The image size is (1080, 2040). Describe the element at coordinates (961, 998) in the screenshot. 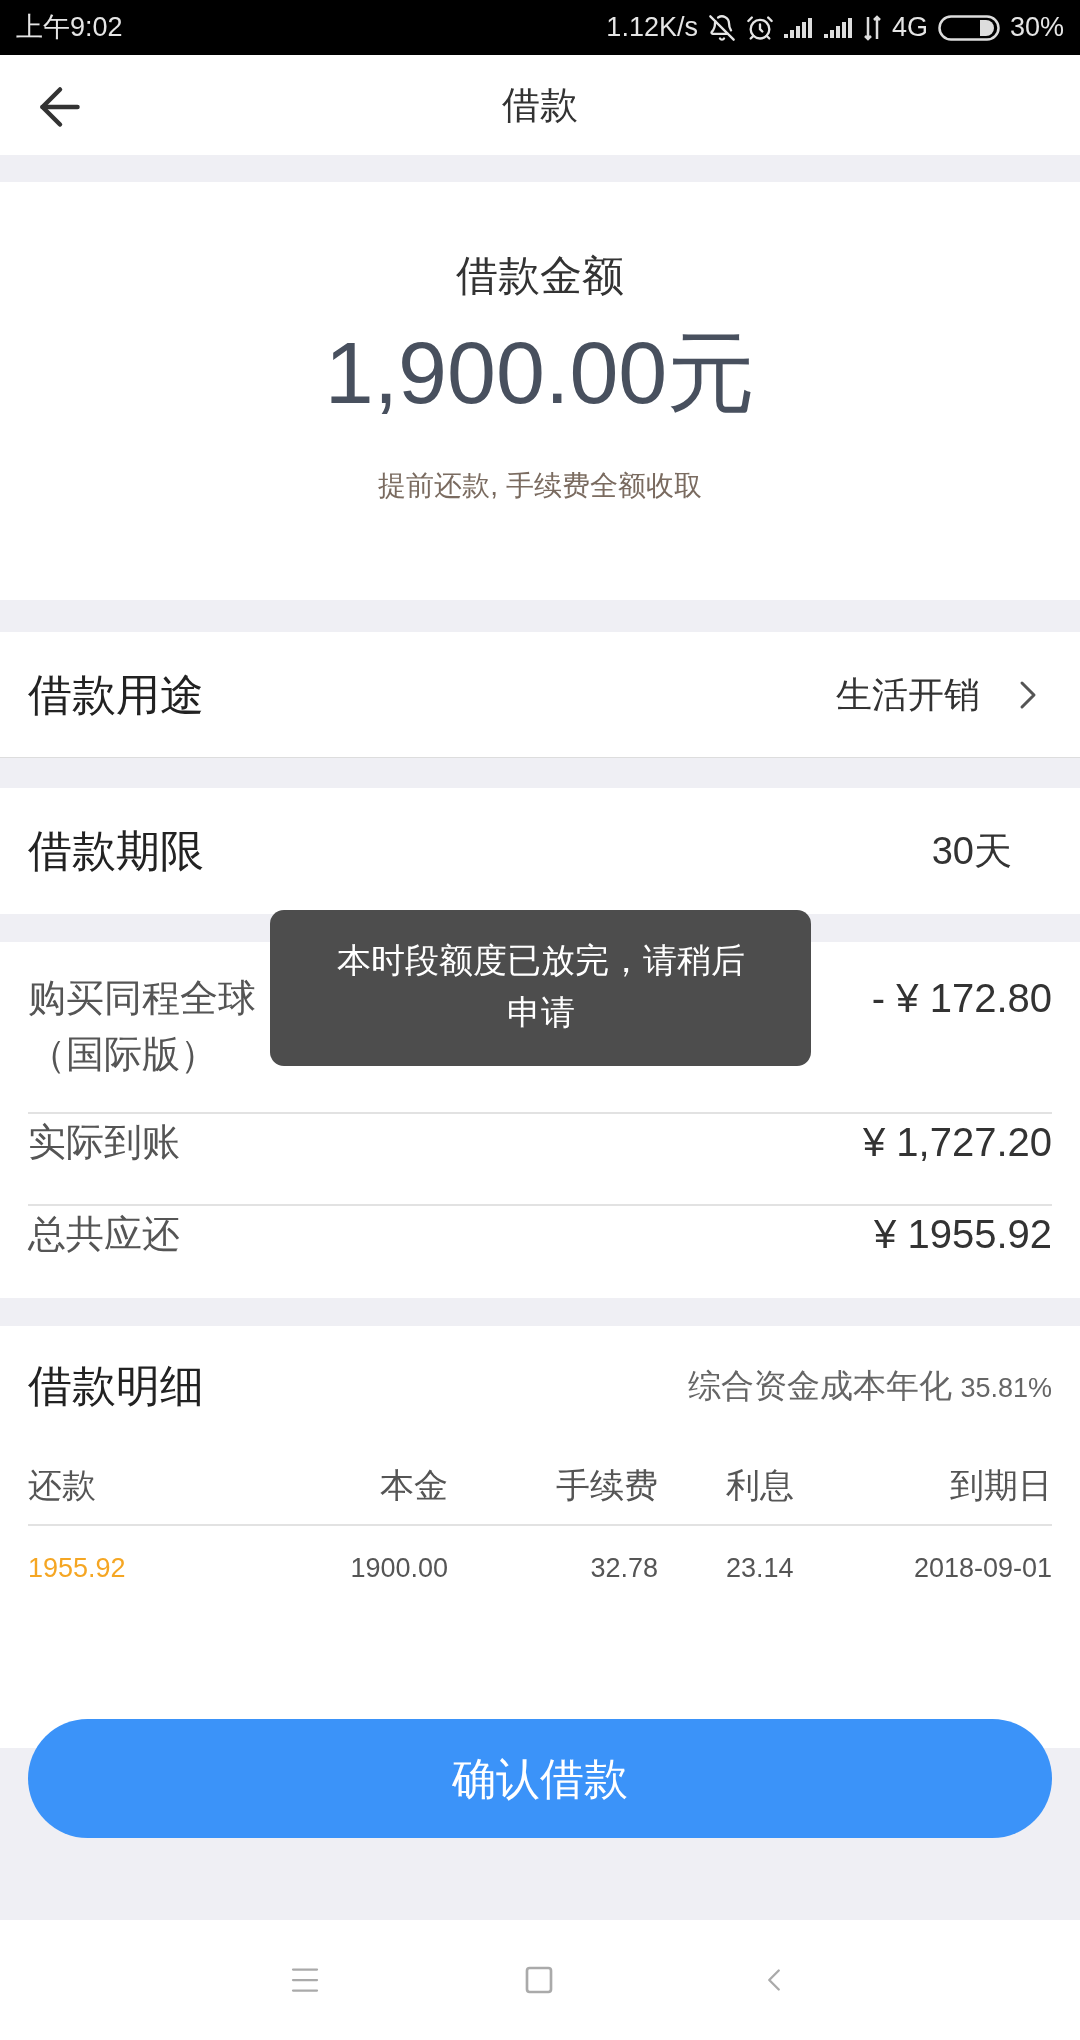

I see `summary-value: - ¥ 172.80` at that location.